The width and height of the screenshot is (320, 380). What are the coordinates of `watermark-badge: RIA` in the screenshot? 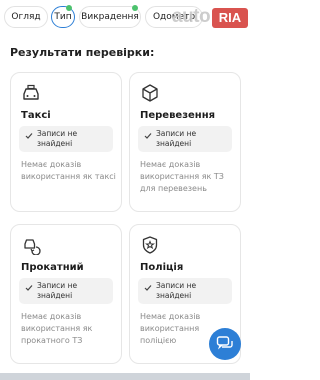 It's located at (230, 18).